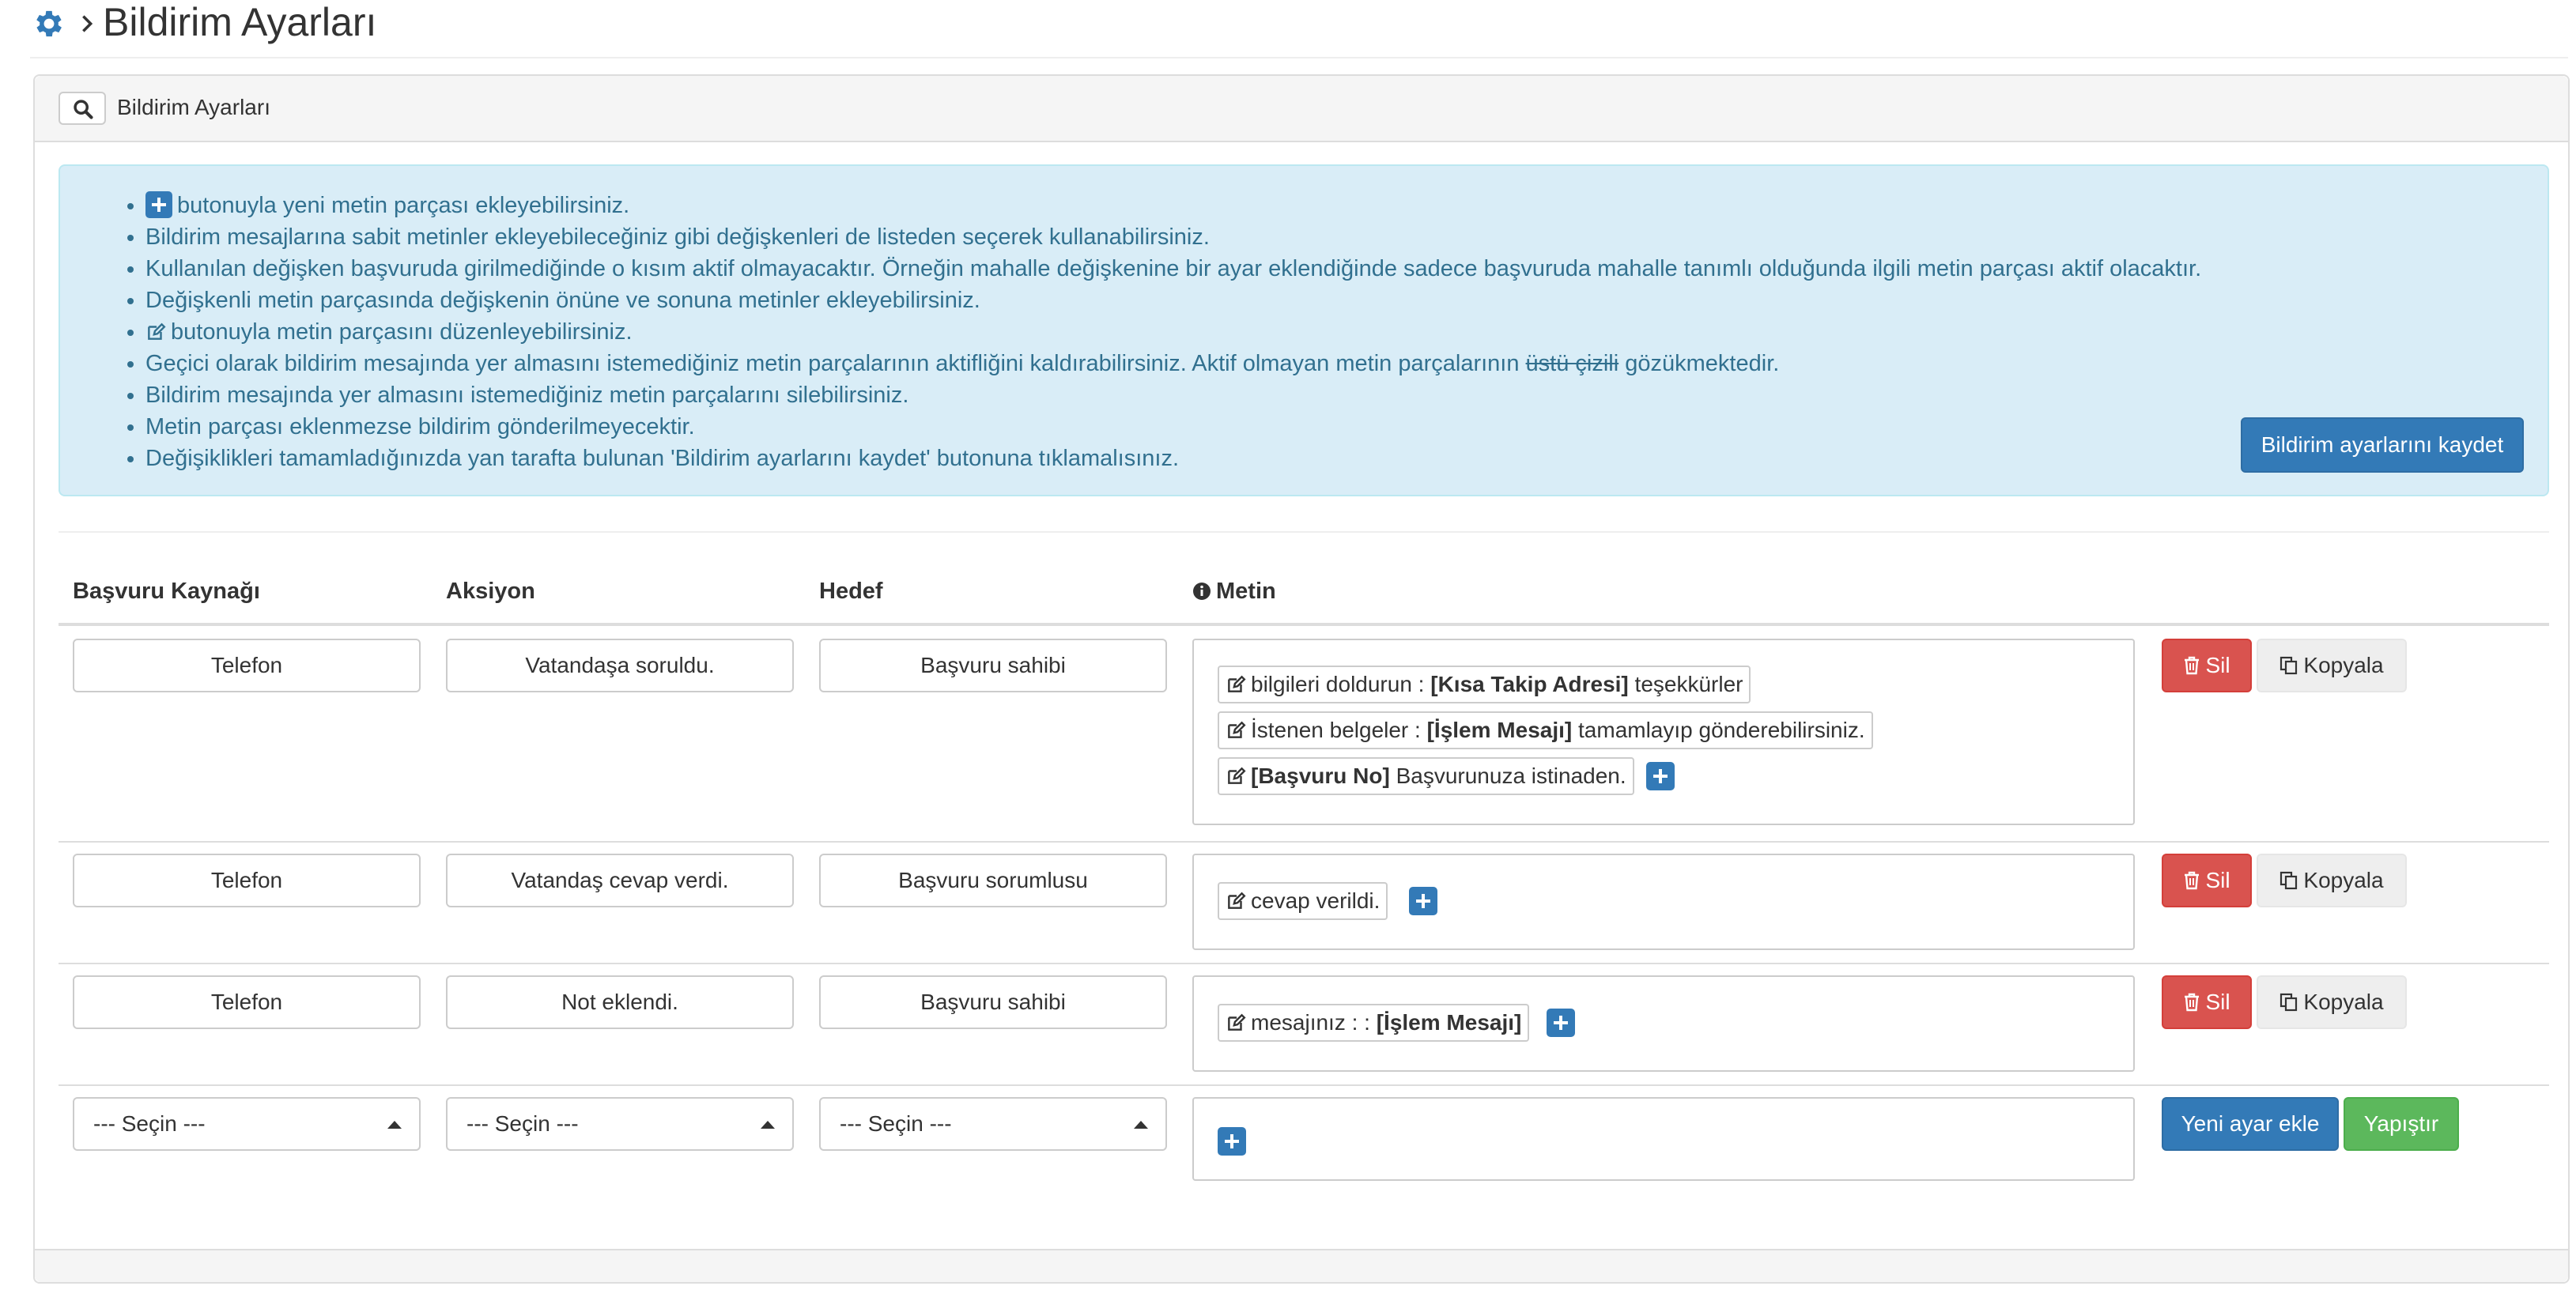 The image size is (2576, 1301). What do you see at coordinates (1663, 1139) in the screenshot?
I see `message-box` at bounding box center [1663, 1139].